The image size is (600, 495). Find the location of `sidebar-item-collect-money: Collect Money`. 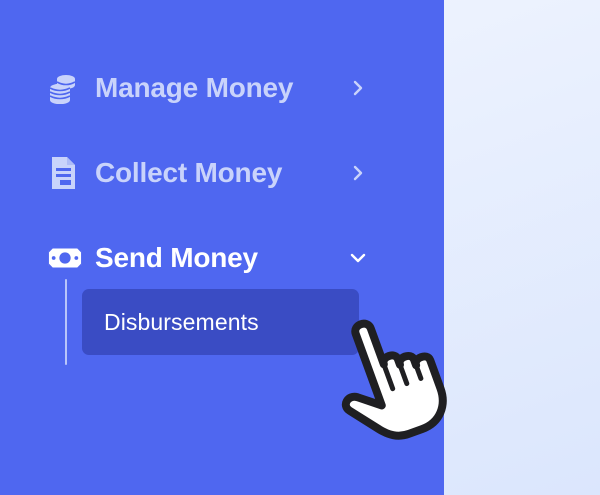

sidebar-item-collect-money: Collect Money is located at coordinates (208, 173).